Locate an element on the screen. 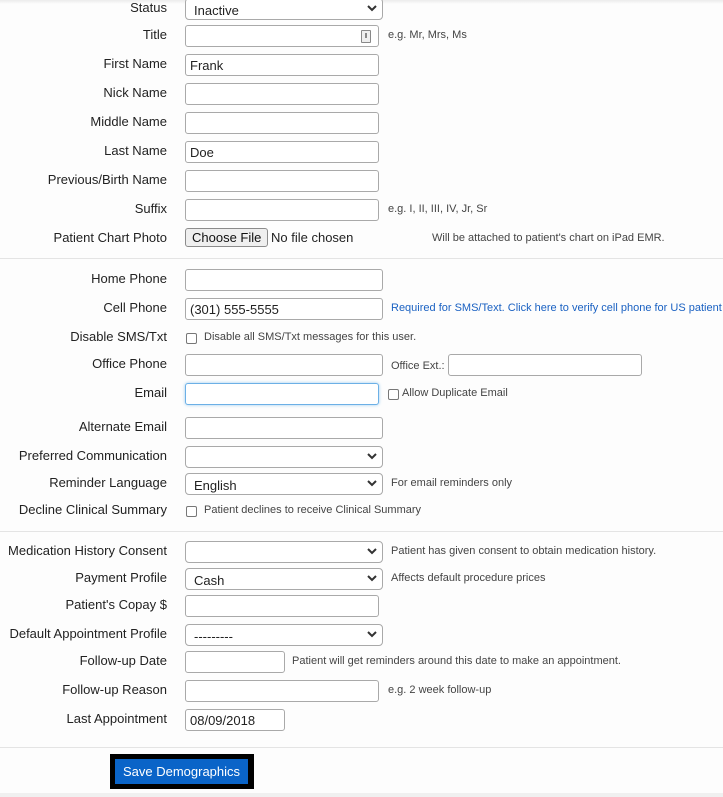 Image resolution: width=723 pixels, height=797 pixels. cell-phone-value: (301) 555-5555 is located at coordinates (234, 309).